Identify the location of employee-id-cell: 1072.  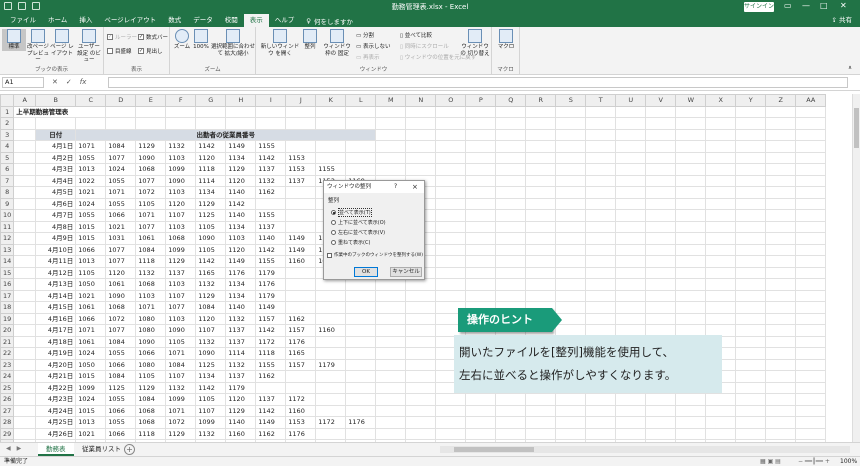
(151, 192).